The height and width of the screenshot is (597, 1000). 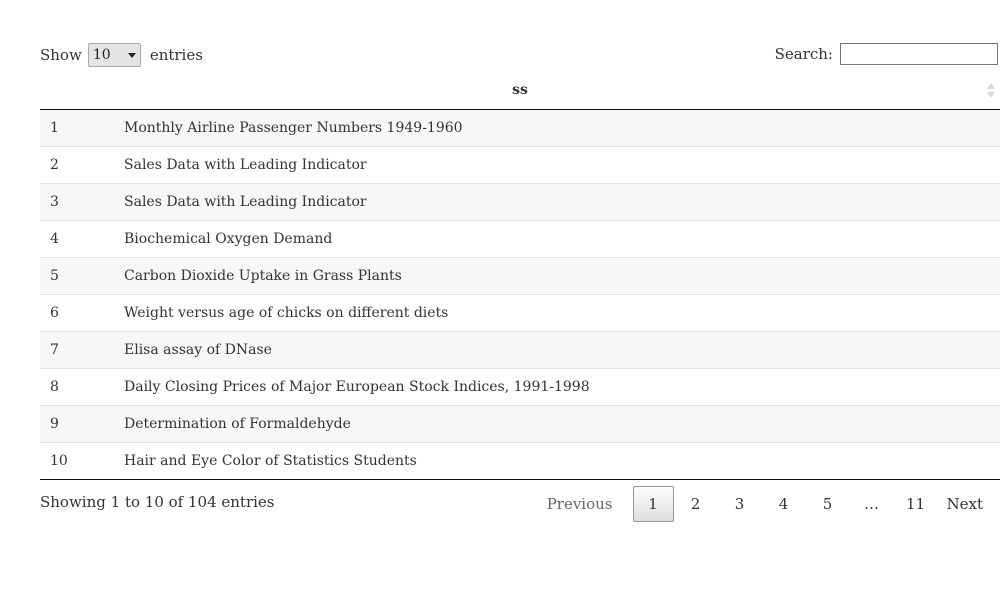 What do you see at coordinates (520, 164) in the screenshot?
I see `table-row: 2 Sales Data with Leading Indicator` at bounding box center [520, 164].